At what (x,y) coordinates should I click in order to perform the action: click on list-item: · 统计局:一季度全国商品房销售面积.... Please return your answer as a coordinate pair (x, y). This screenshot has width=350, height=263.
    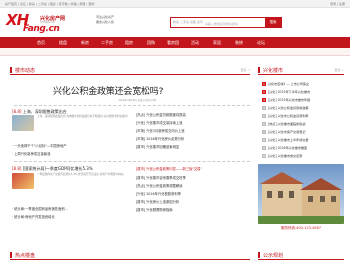
    Looking at the image, I should click on (40, 208).